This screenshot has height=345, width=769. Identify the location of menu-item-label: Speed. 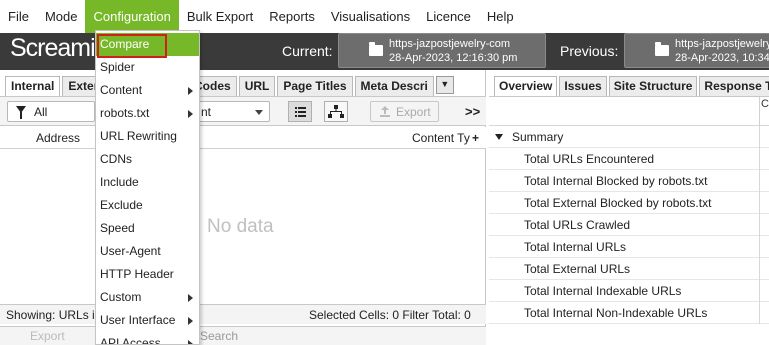
(117, 228).